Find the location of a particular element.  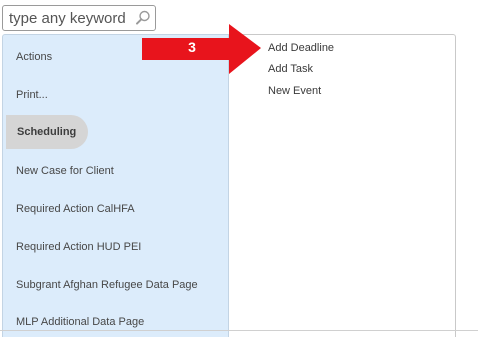

menu-item-required-action-hud-pei: Required Action HUD PEI is located at coordinates (78, 247).